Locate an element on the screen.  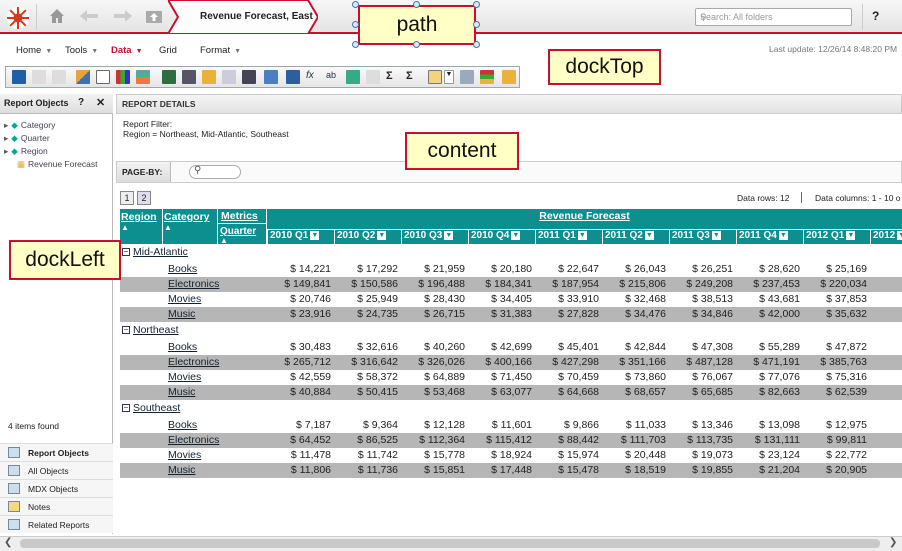
chart-icon is located at coordinates (83, 77).